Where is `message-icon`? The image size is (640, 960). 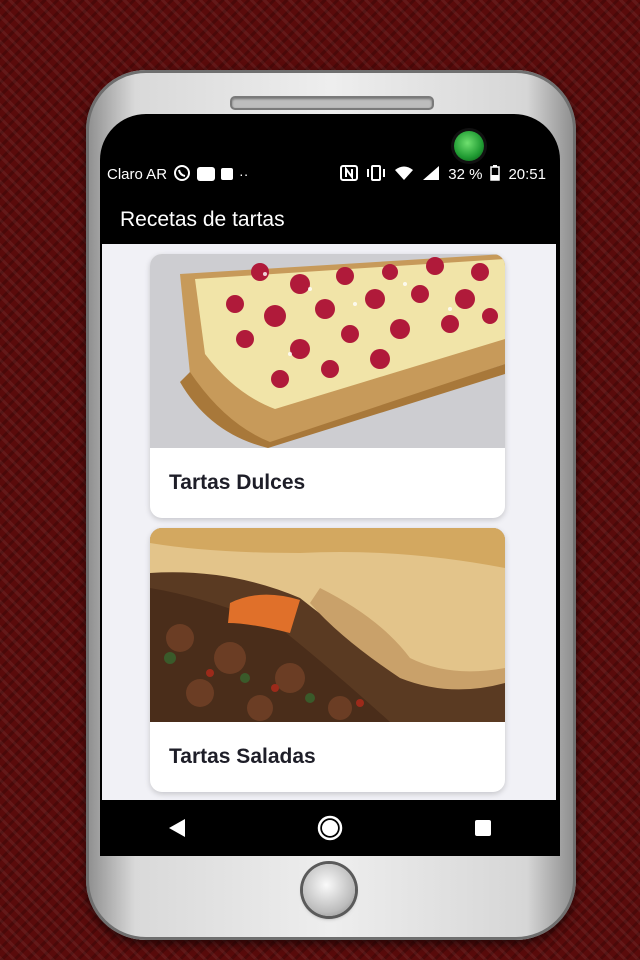
message-icon is located at coordinates (206, 174).